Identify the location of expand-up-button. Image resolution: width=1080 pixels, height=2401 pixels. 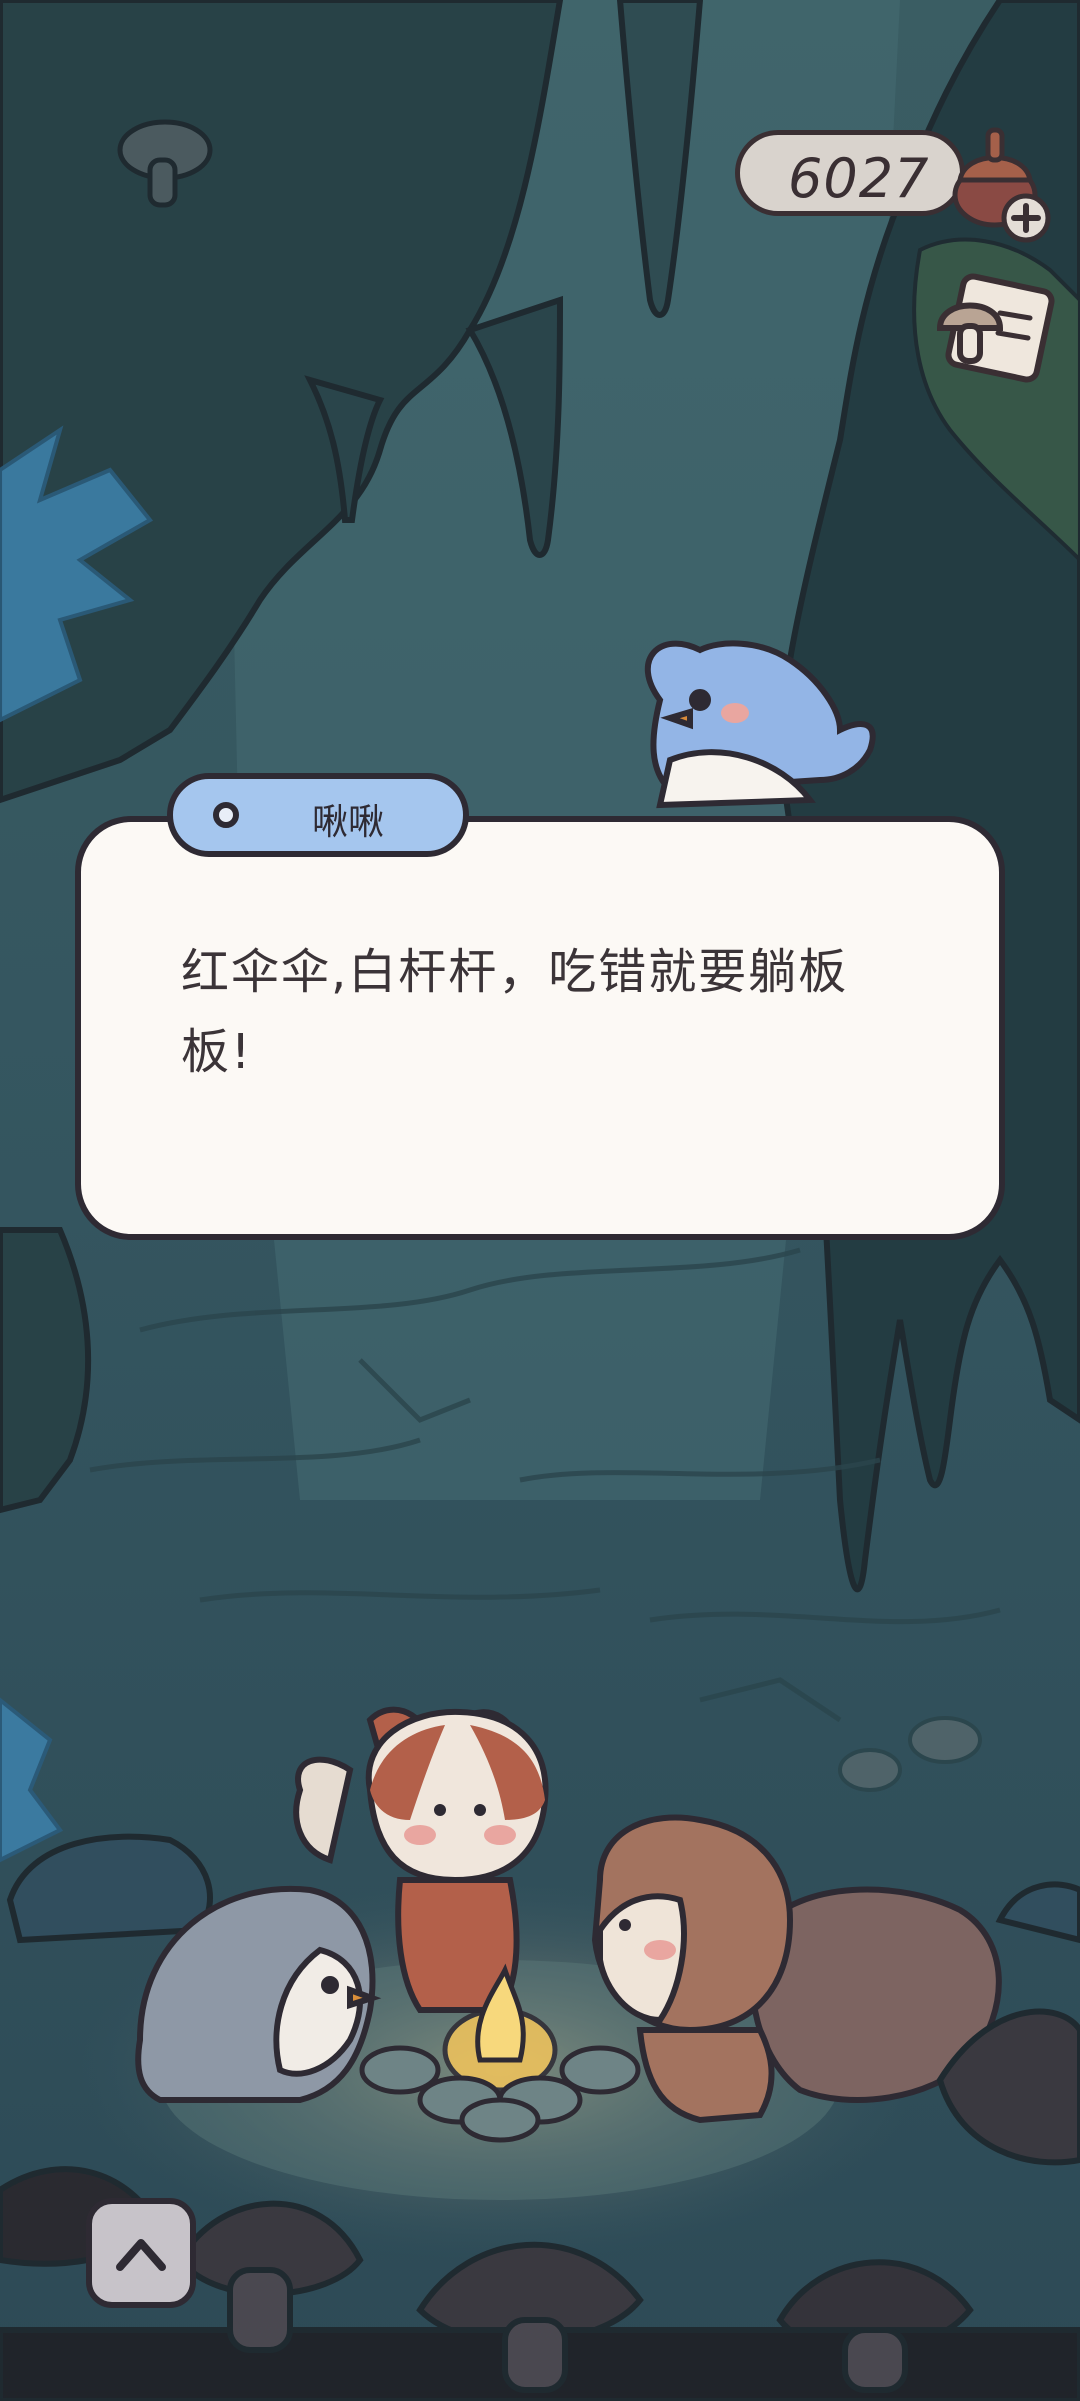
(141, 2253).